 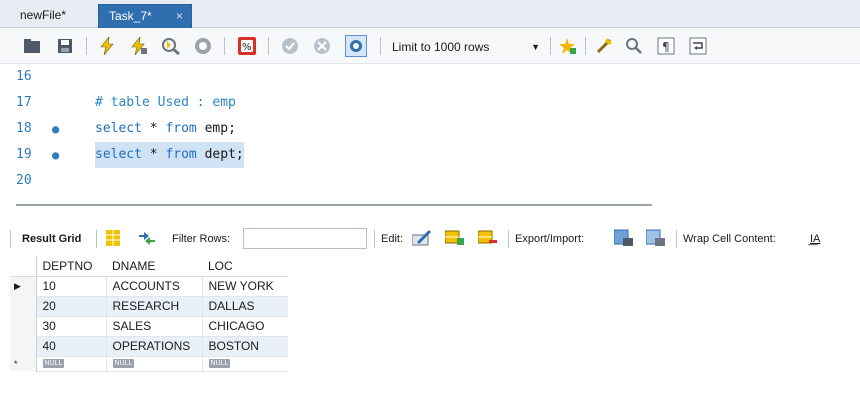 What do you see at coordinates (153, 286) in the screenshot?
I see `cell-dname: ACCOUNTS` at bounding box center [153, 286].